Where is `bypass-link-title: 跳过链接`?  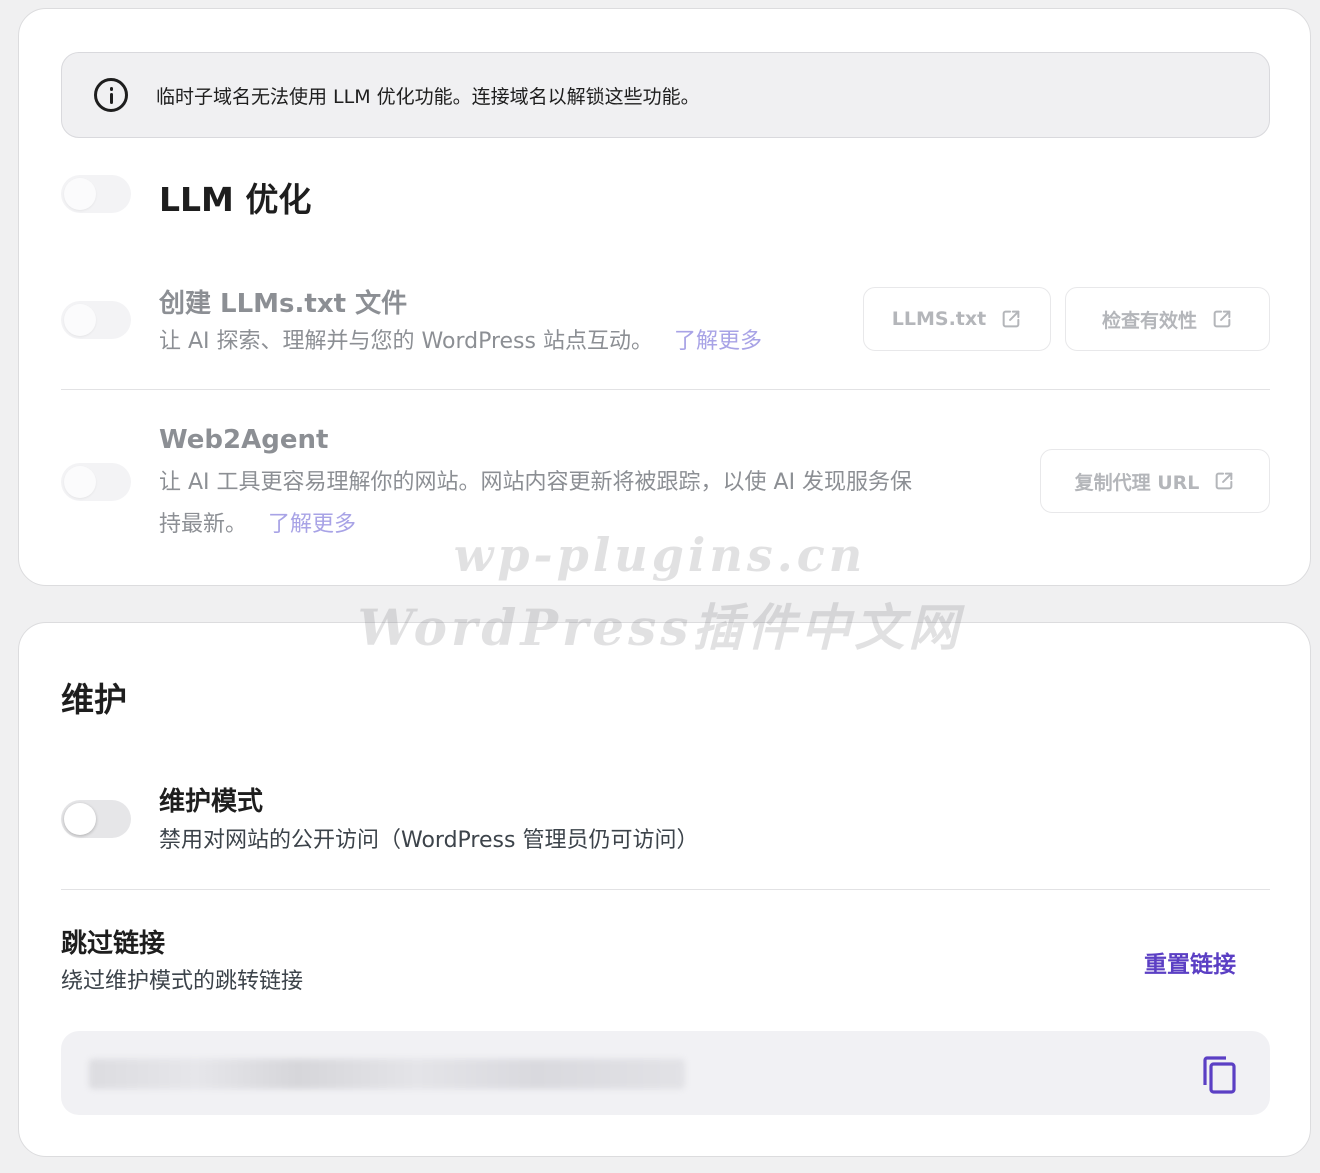 bypass-link-title: 跳过链接 is located at coordinates (113, 944).